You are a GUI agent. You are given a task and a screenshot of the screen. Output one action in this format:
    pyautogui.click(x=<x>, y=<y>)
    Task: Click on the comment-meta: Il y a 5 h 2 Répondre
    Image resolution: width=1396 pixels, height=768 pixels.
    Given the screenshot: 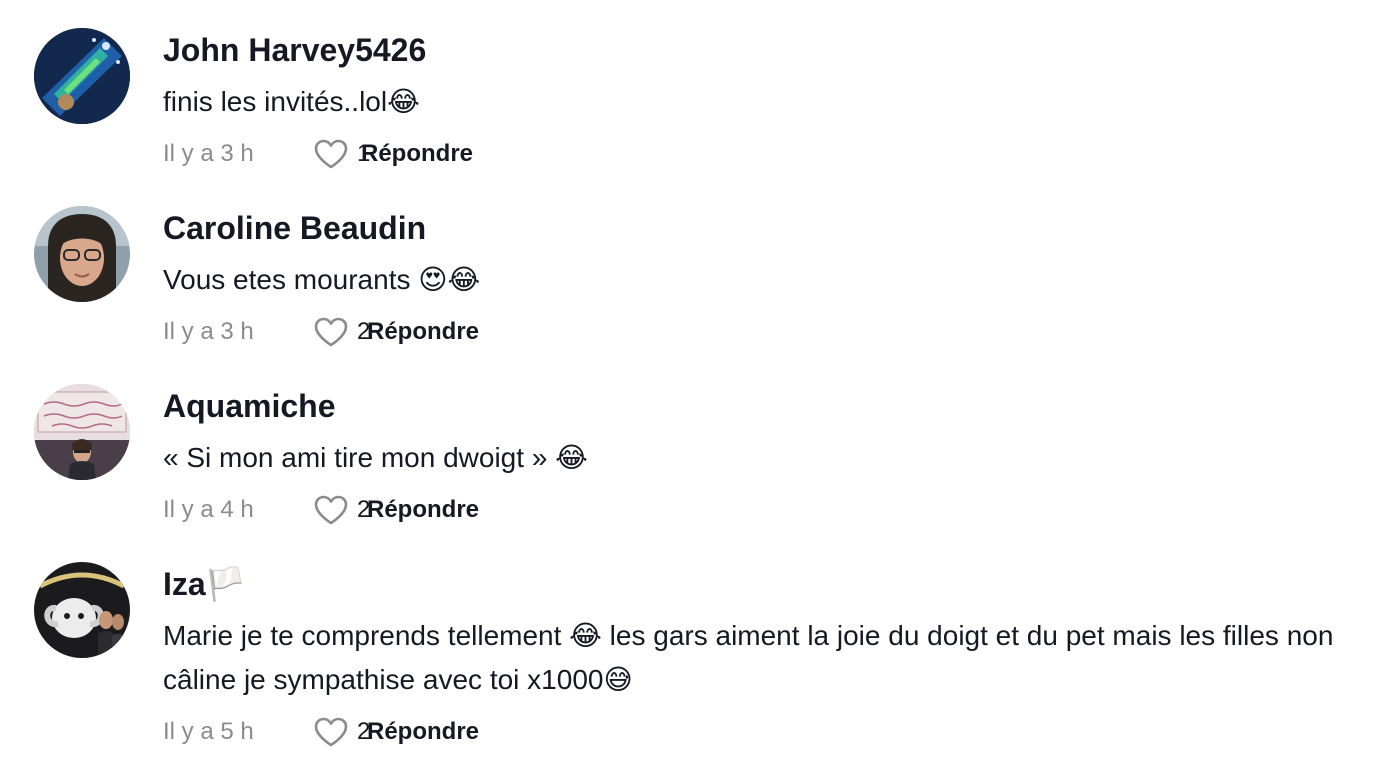 What is the action you would take?
    pyautogui.click(x=321, y=732)
    